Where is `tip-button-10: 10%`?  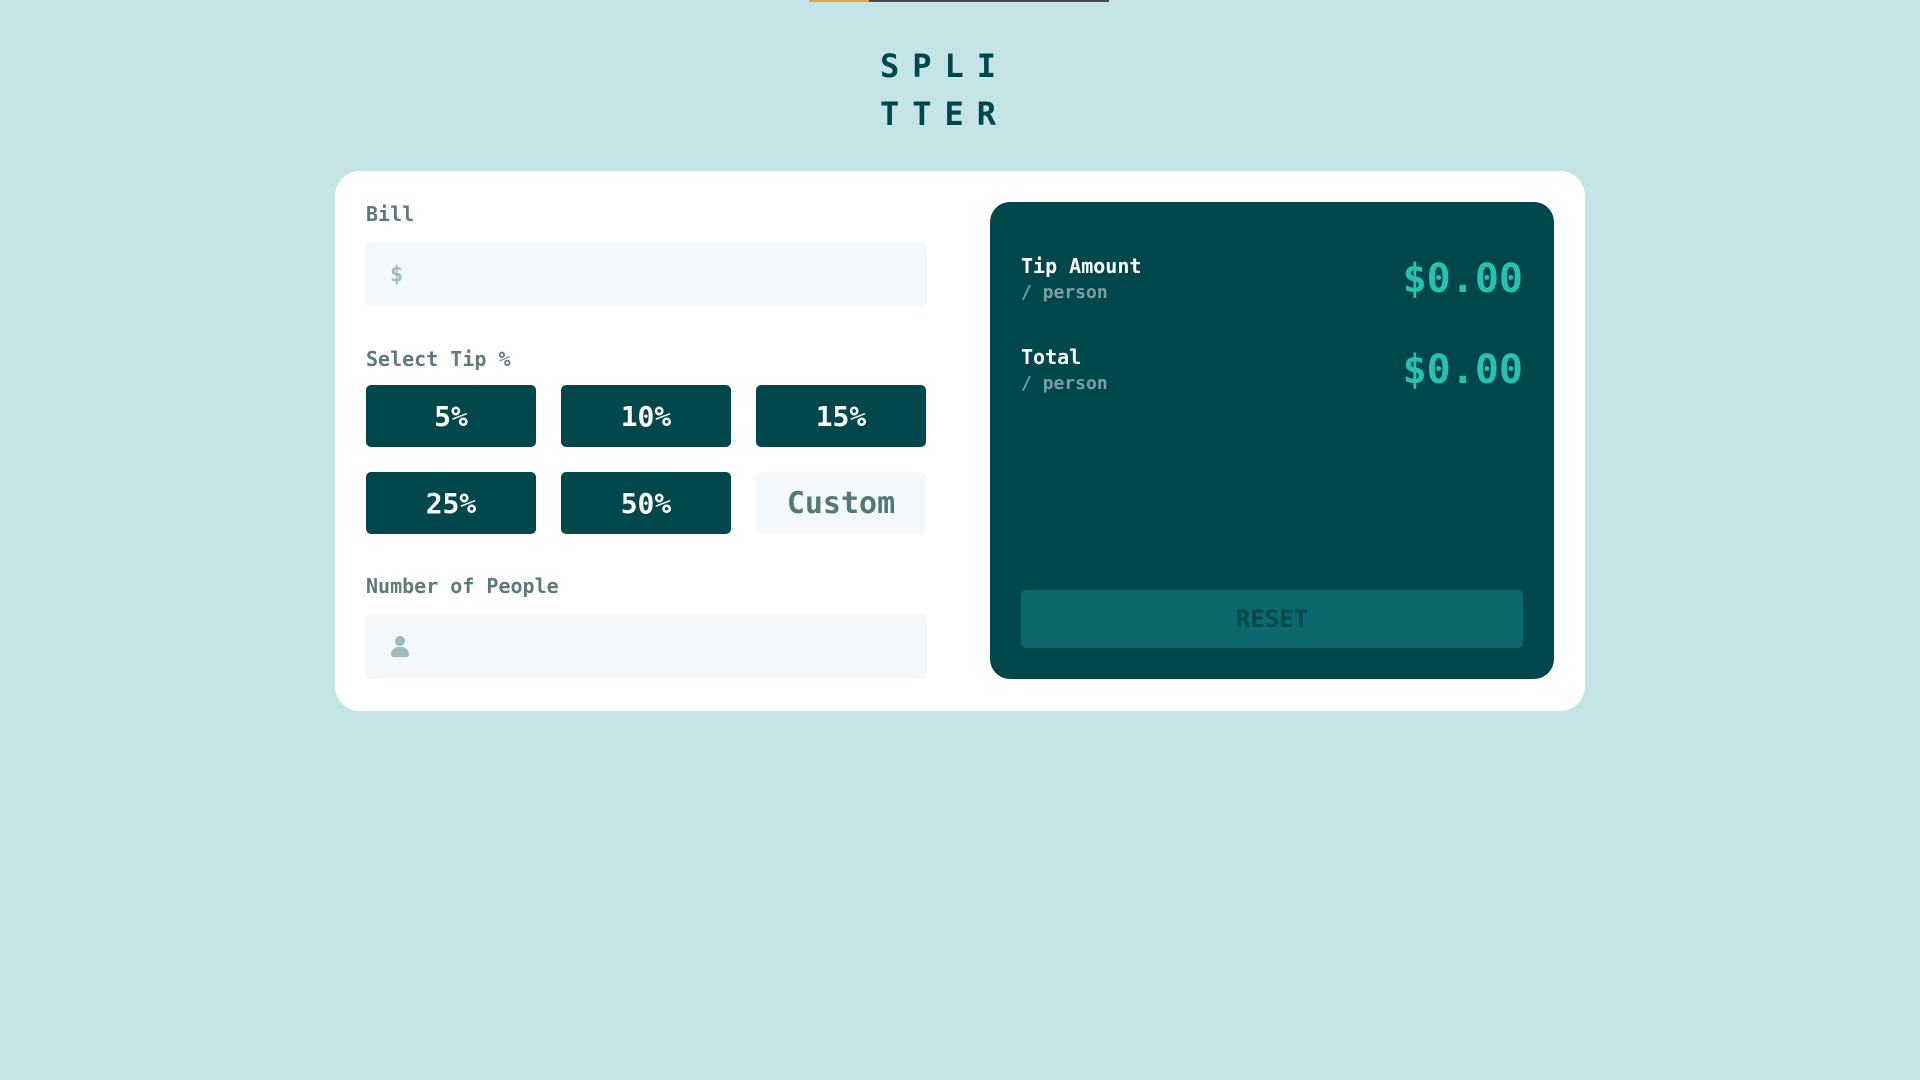 tip-button-10: 10% is located at coordinates (646, 416).